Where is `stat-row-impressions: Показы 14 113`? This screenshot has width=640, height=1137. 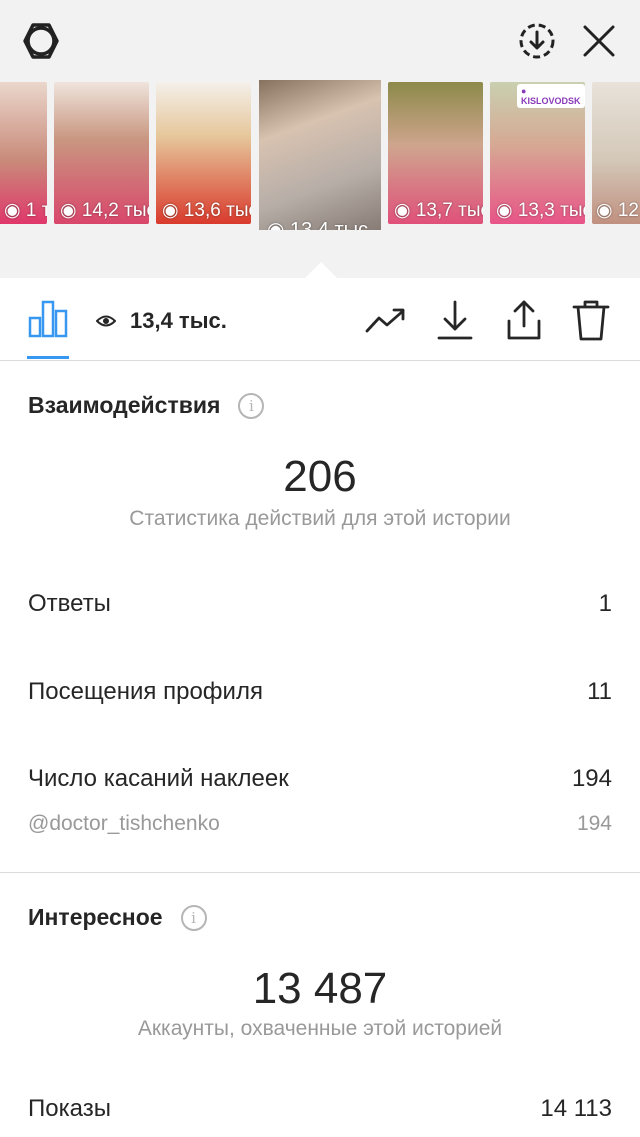 stat-row-impressions: Показы 14 113 is located at coordinates (320, 1109).